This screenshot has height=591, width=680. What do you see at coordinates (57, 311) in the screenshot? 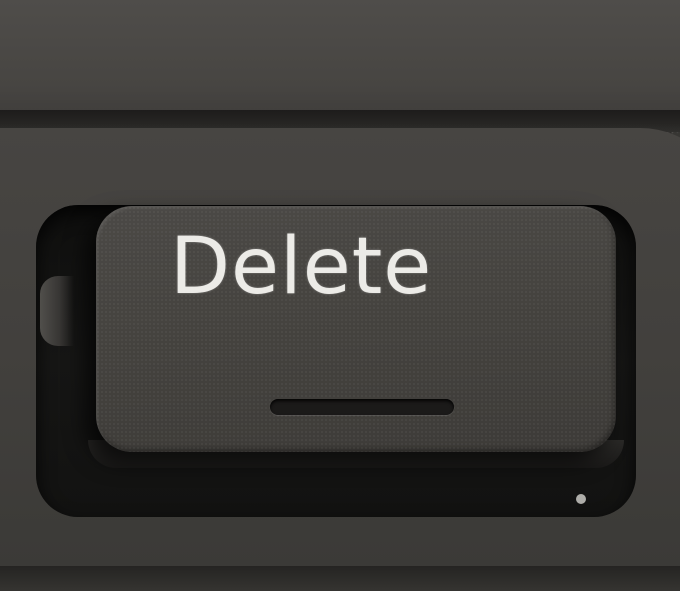
I see `key-well-highlight` at bounding box center [57, 311].